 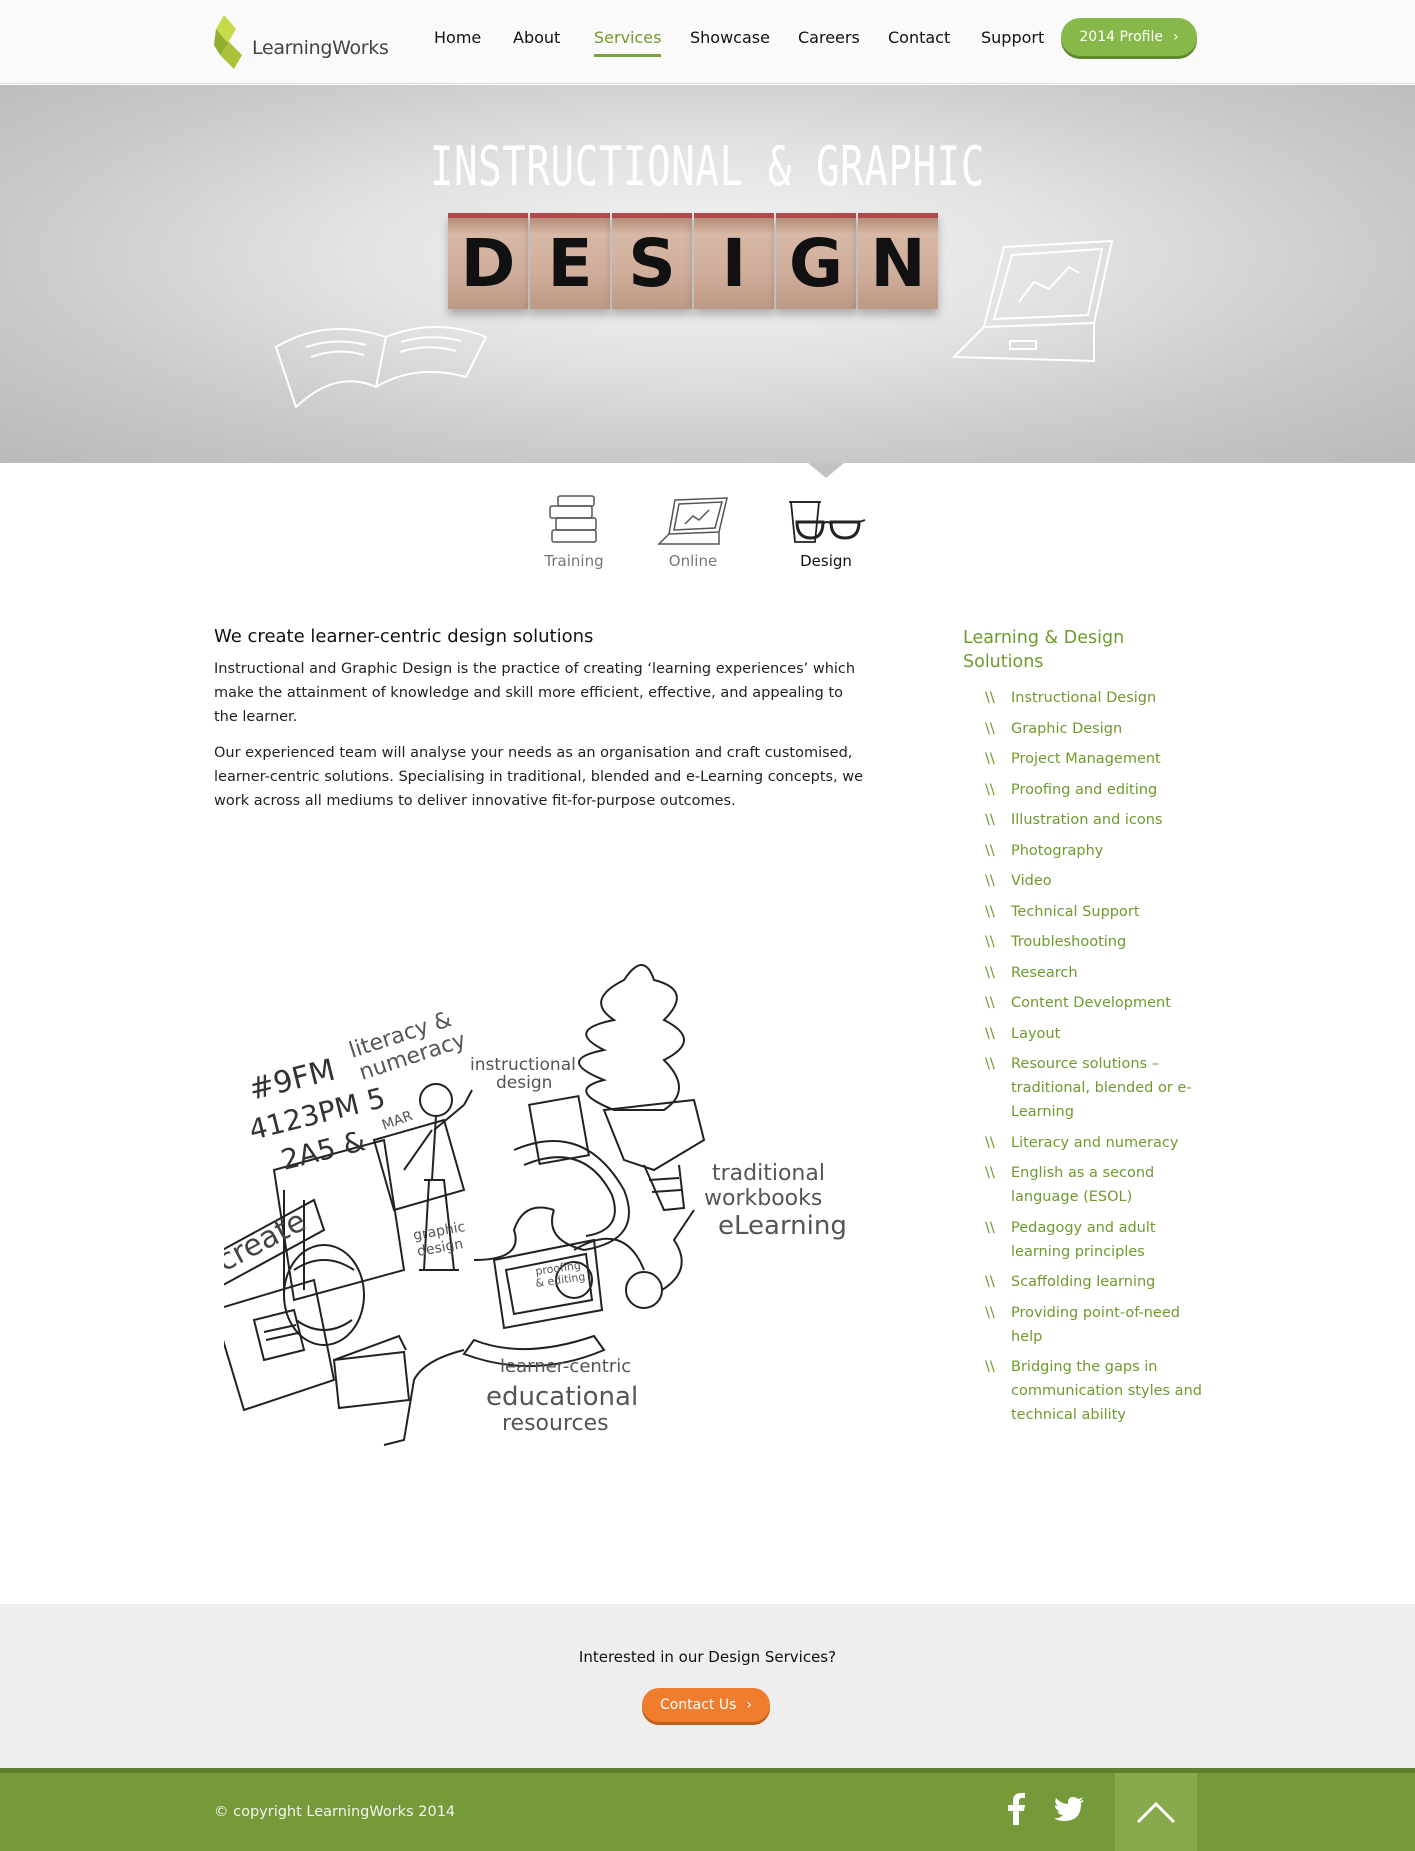 I want to click on contact-us-label: Contact Us, so click(x=698, y=1705).